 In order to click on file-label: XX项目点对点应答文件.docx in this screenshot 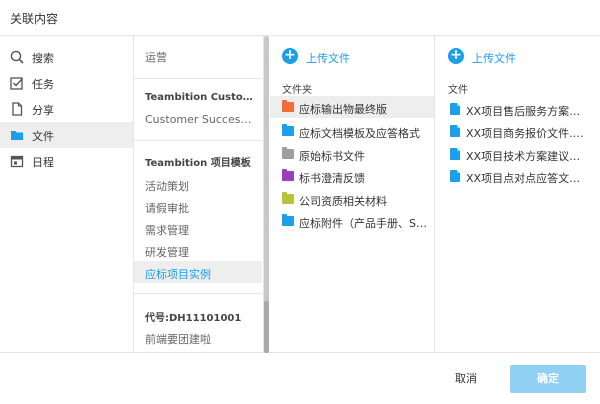, I will do `click(528, 178)`.